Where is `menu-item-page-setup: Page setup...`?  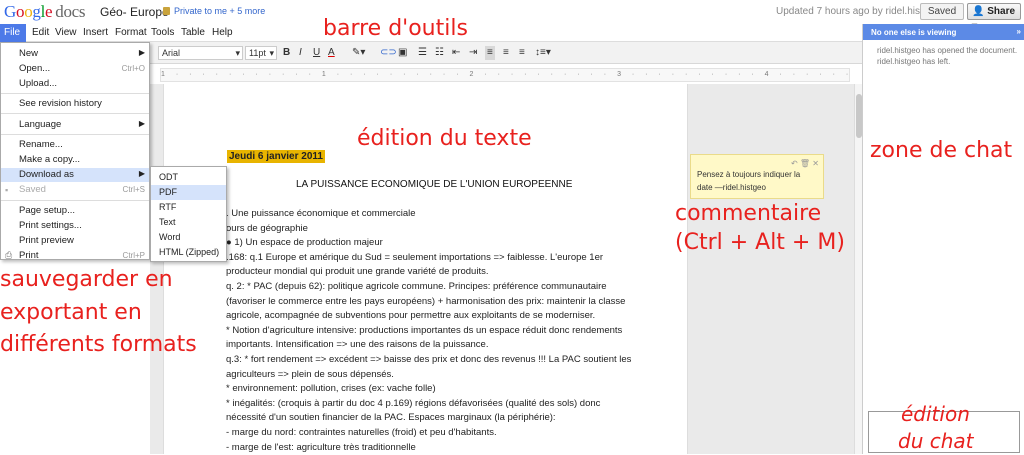 menu-item-page-setup: Page setup... is located at coordinates (47, 210).